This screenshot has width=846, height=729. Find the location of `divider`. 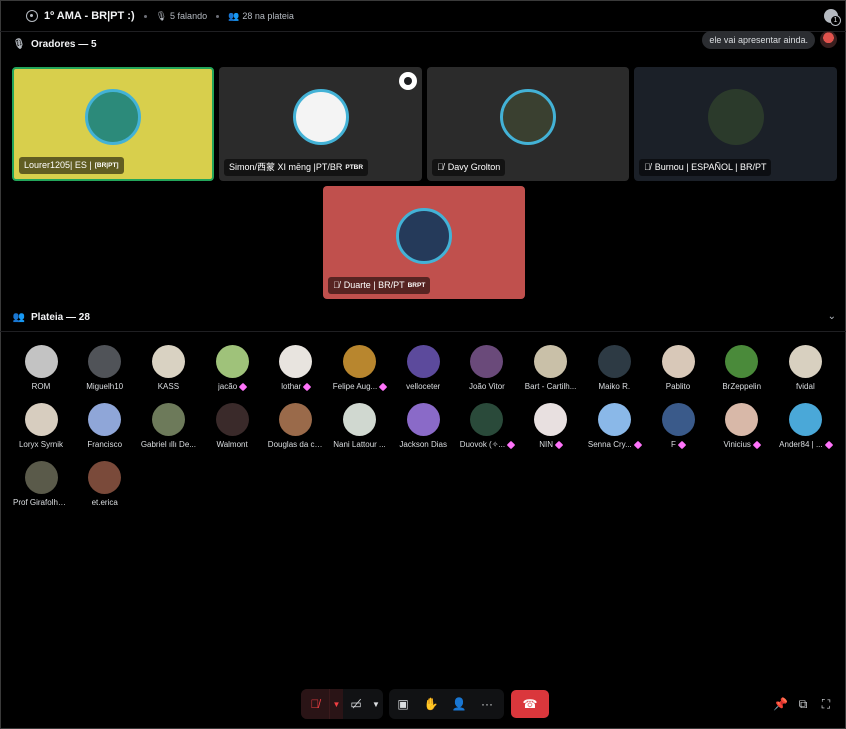

divider is located at coordinates (423, 331).